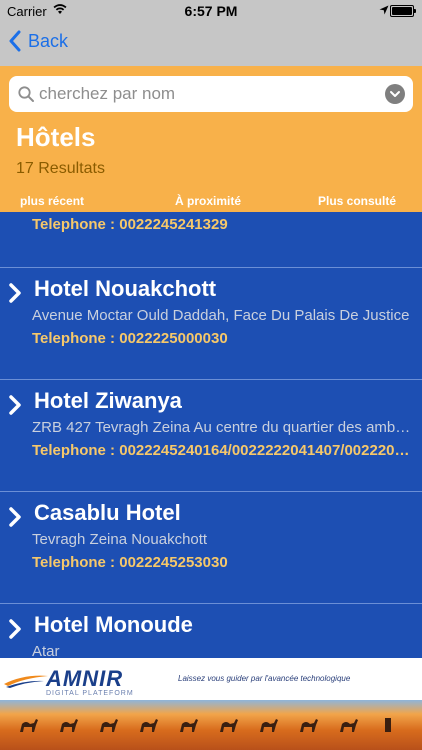 The image size is (422, 750). Describe the element at coordinates (130, 338) in the screenshot. I see `hotel-telephone: Telephone : 0022225000030` at that location.